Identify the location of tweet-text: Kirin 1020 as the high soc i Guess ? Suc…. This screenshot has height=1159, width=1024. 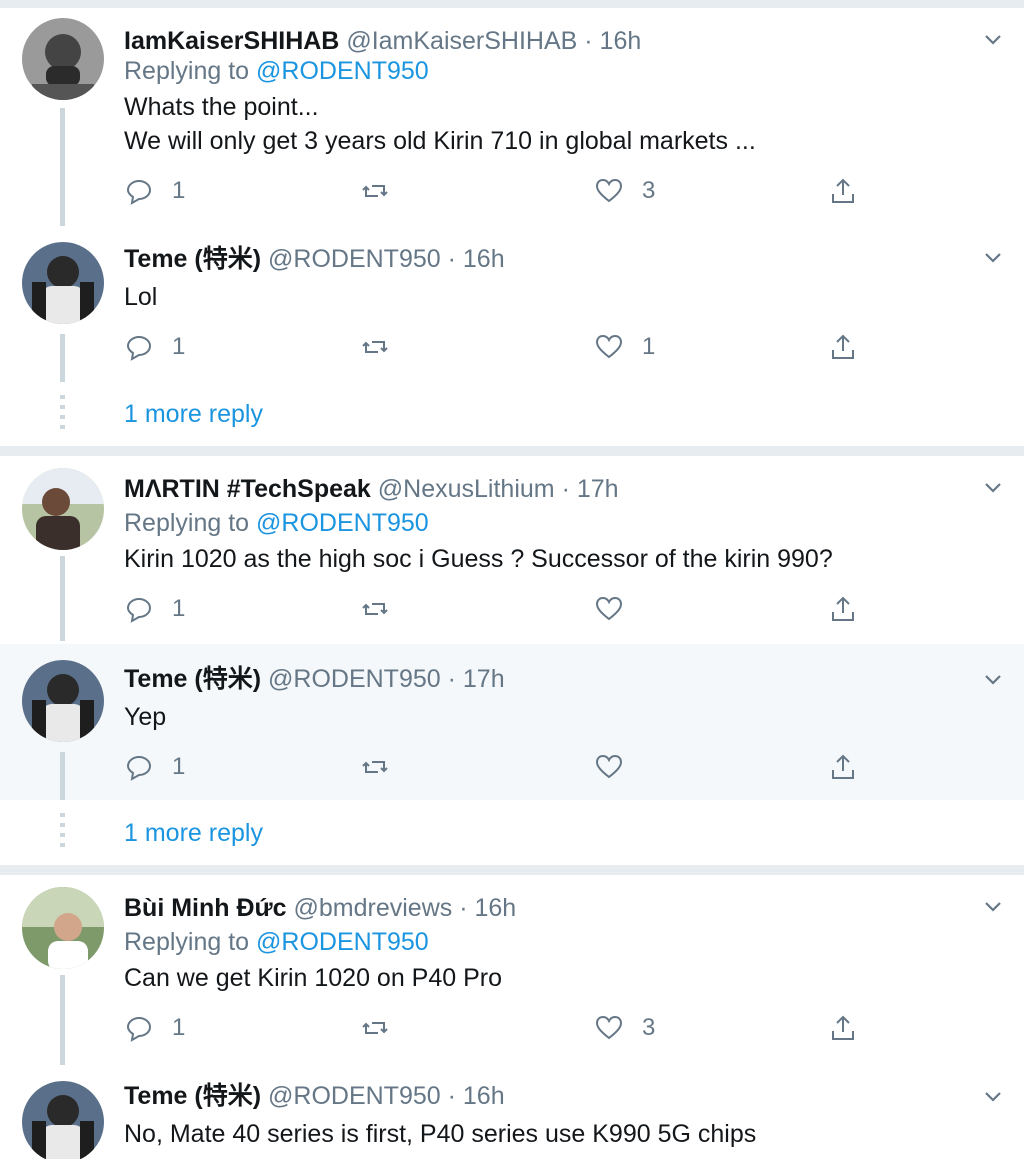
(478, 559).